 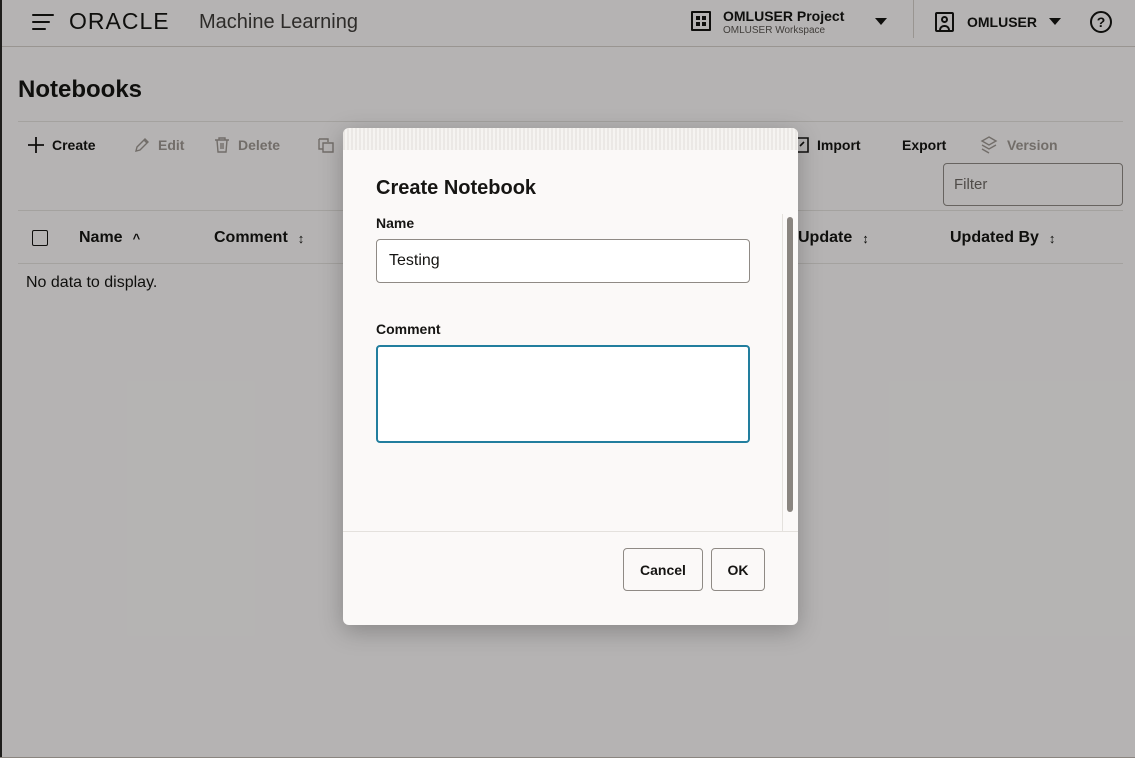 What do you see at coordinates (570, 531) in the screenshot?
I see `dialog-footer-divider` at bounding box center [570, 531].